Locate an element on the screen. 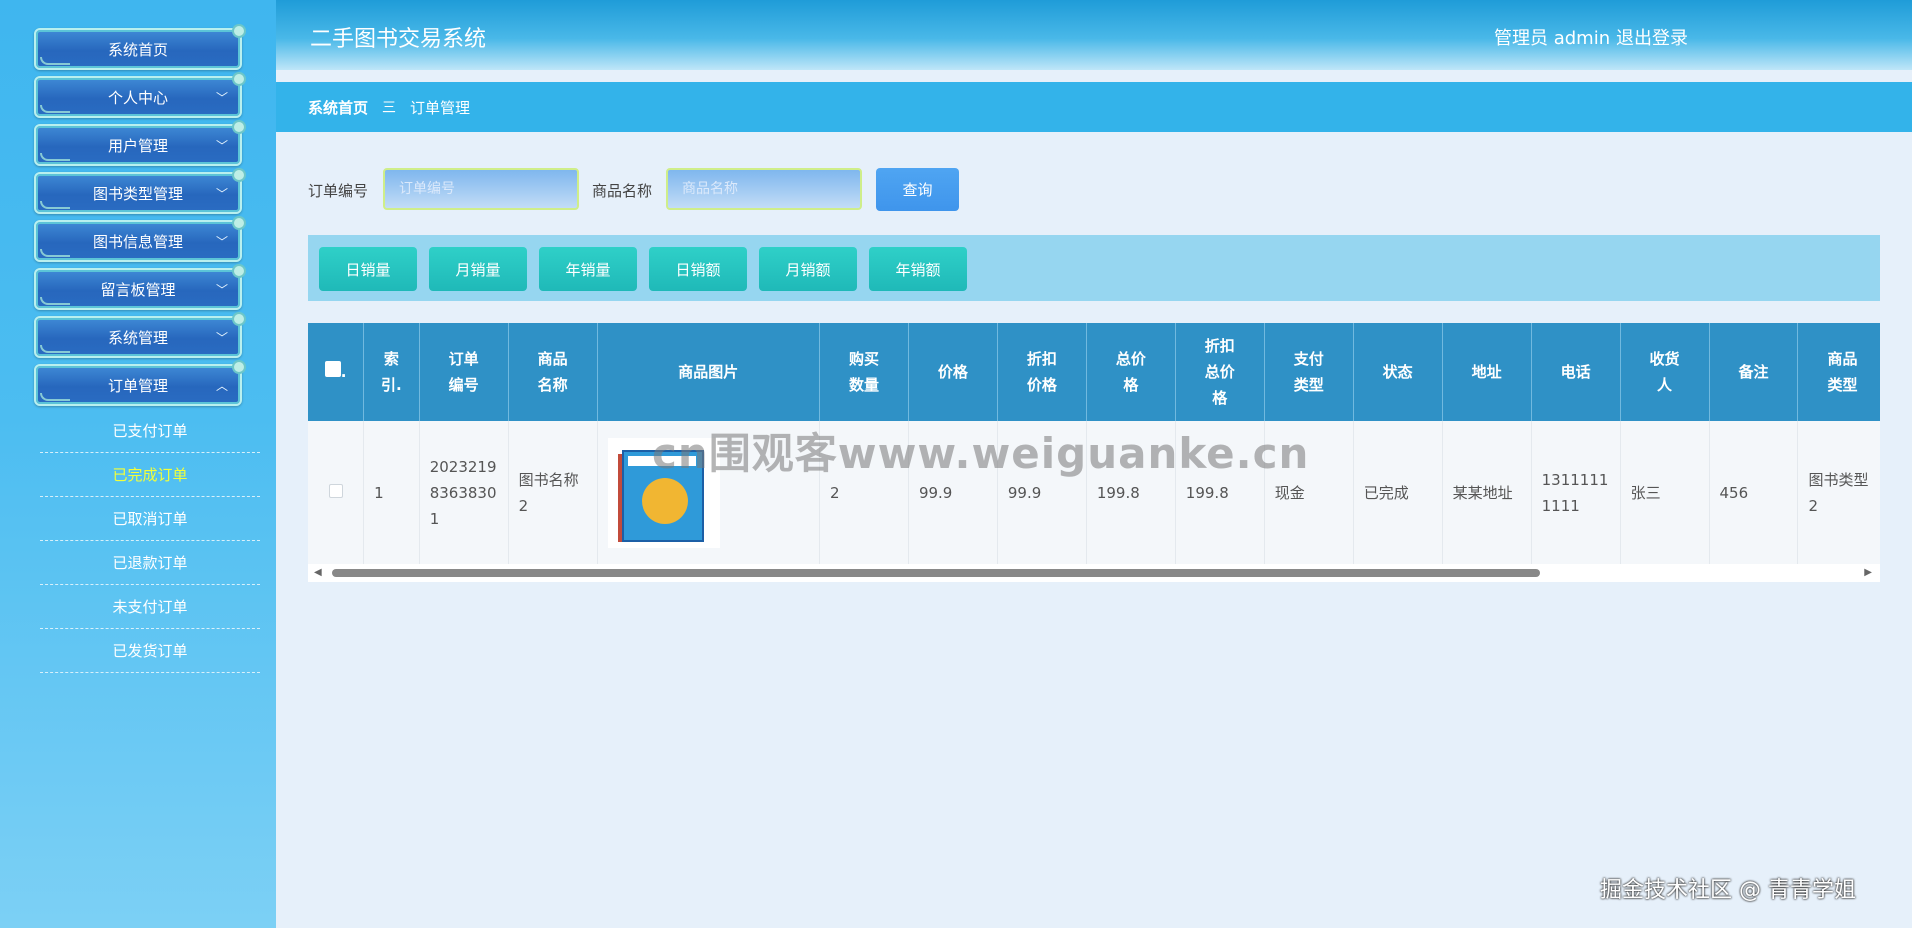 The height and width of the screenshot is (928, 1912). top-header: 二手图书交易系统 管理员 admin 退出登录 is located at coordinates (1094, 35).